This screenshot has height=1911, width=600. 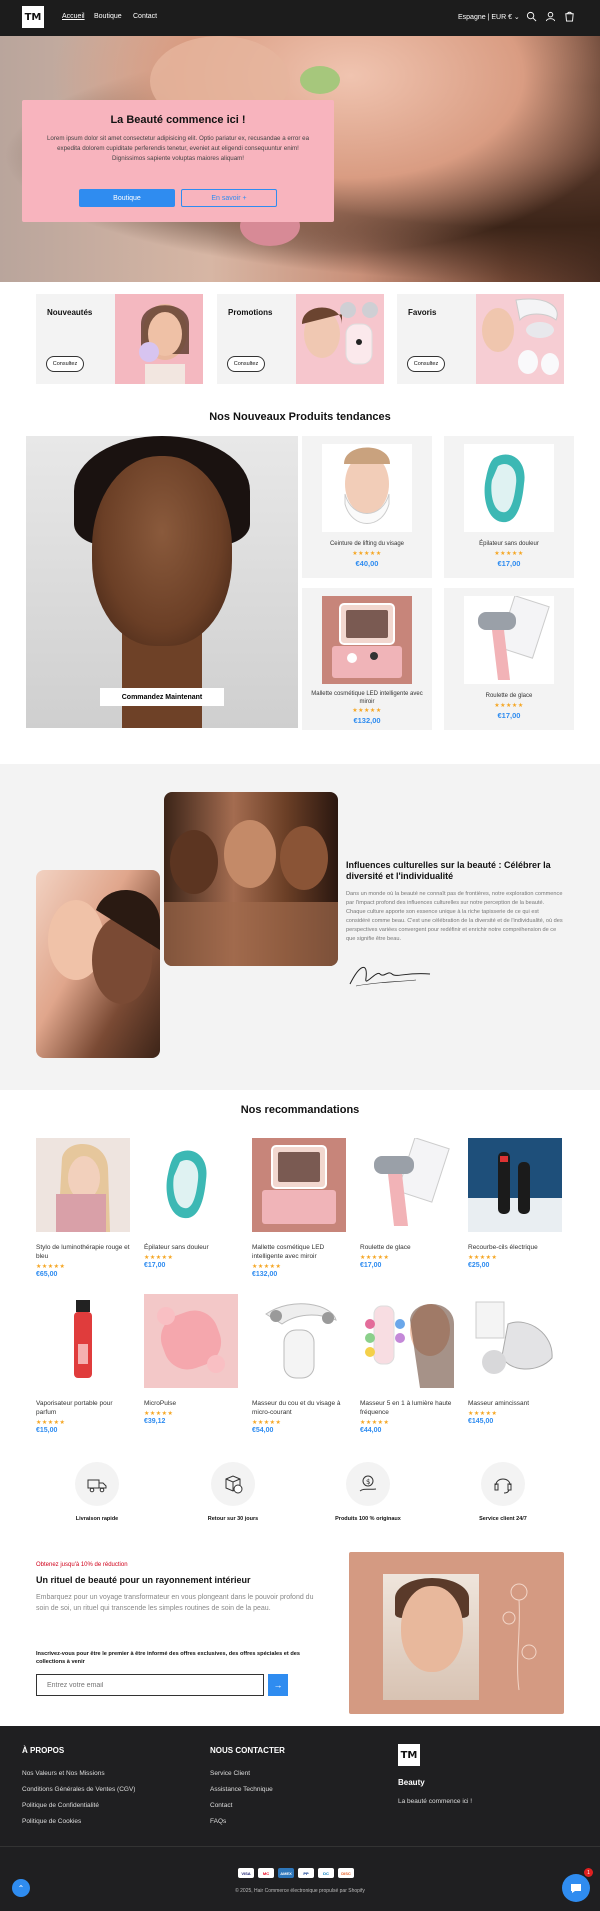 I want to click on product-price: €65,00, so click(x=47, y=1274).